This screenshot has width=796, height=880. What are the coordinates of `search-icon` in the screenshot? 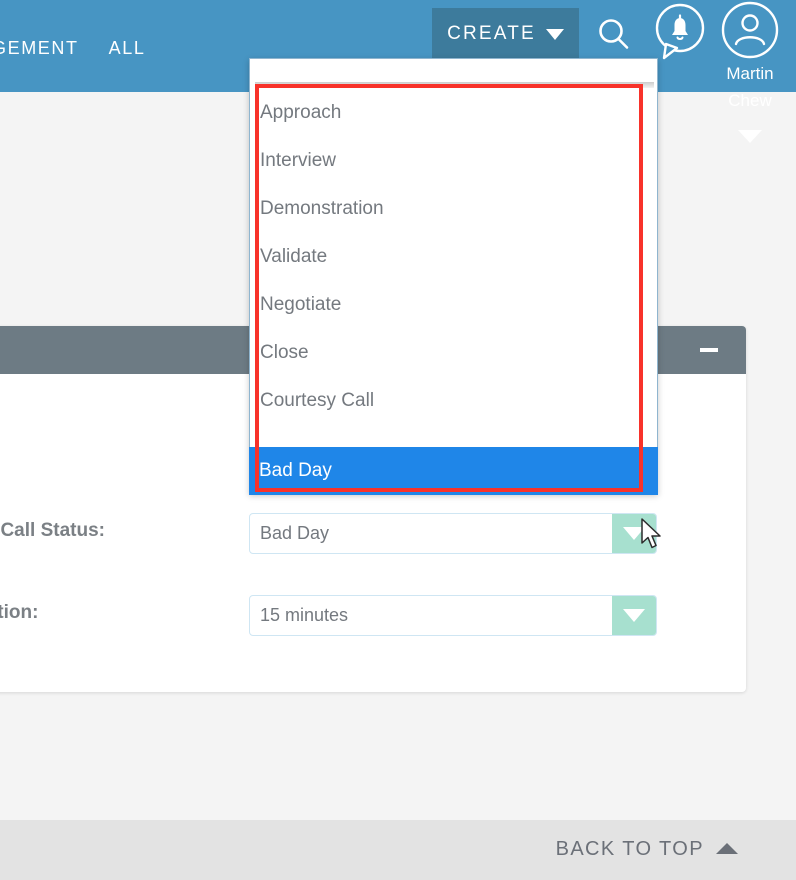 It's located at (615, 35).